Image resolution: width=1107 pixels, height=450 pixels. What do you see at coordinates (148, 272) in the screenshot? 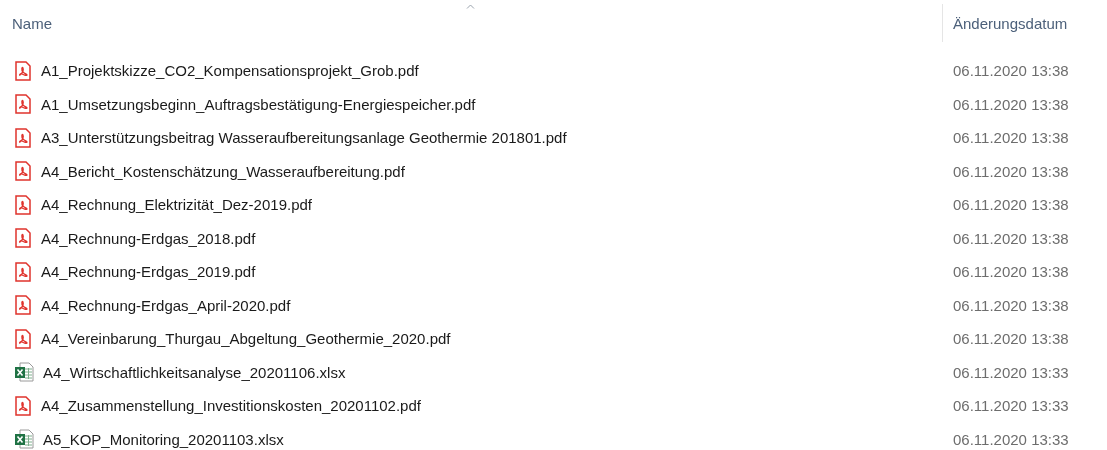
I see `file-name: A4_Rechnung-Erdgas_2019.pdf` at bounding box center [148, 272].